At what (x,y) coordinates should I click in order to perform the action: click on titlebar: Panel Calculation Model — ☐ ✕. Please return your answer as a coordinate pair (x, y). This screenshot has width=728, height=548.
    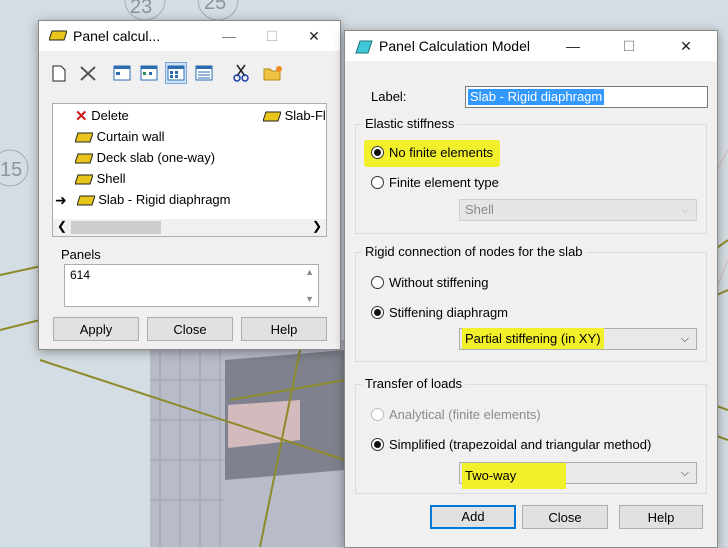
    Looking at the image, I should click on (531, 46).